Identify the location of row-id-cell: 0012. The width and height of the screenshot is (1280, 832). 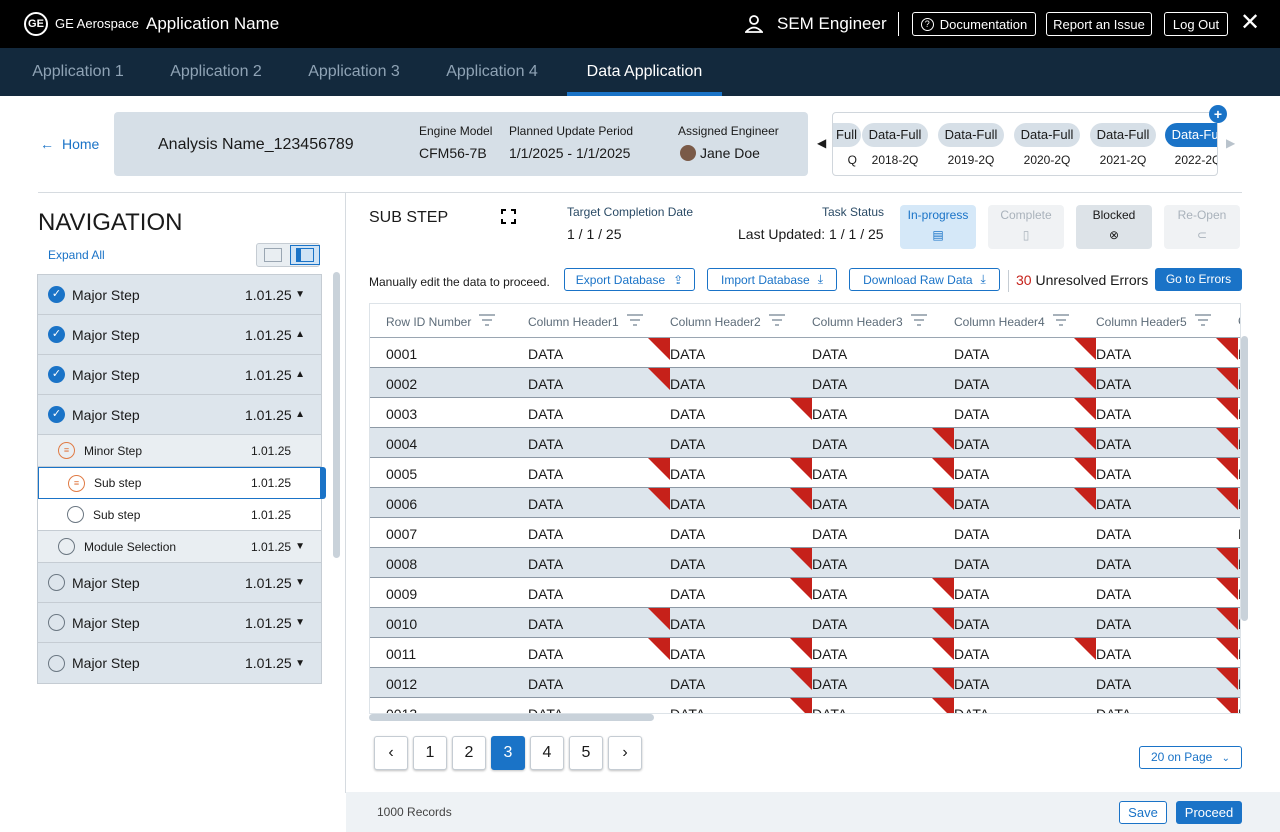
(401, 684).